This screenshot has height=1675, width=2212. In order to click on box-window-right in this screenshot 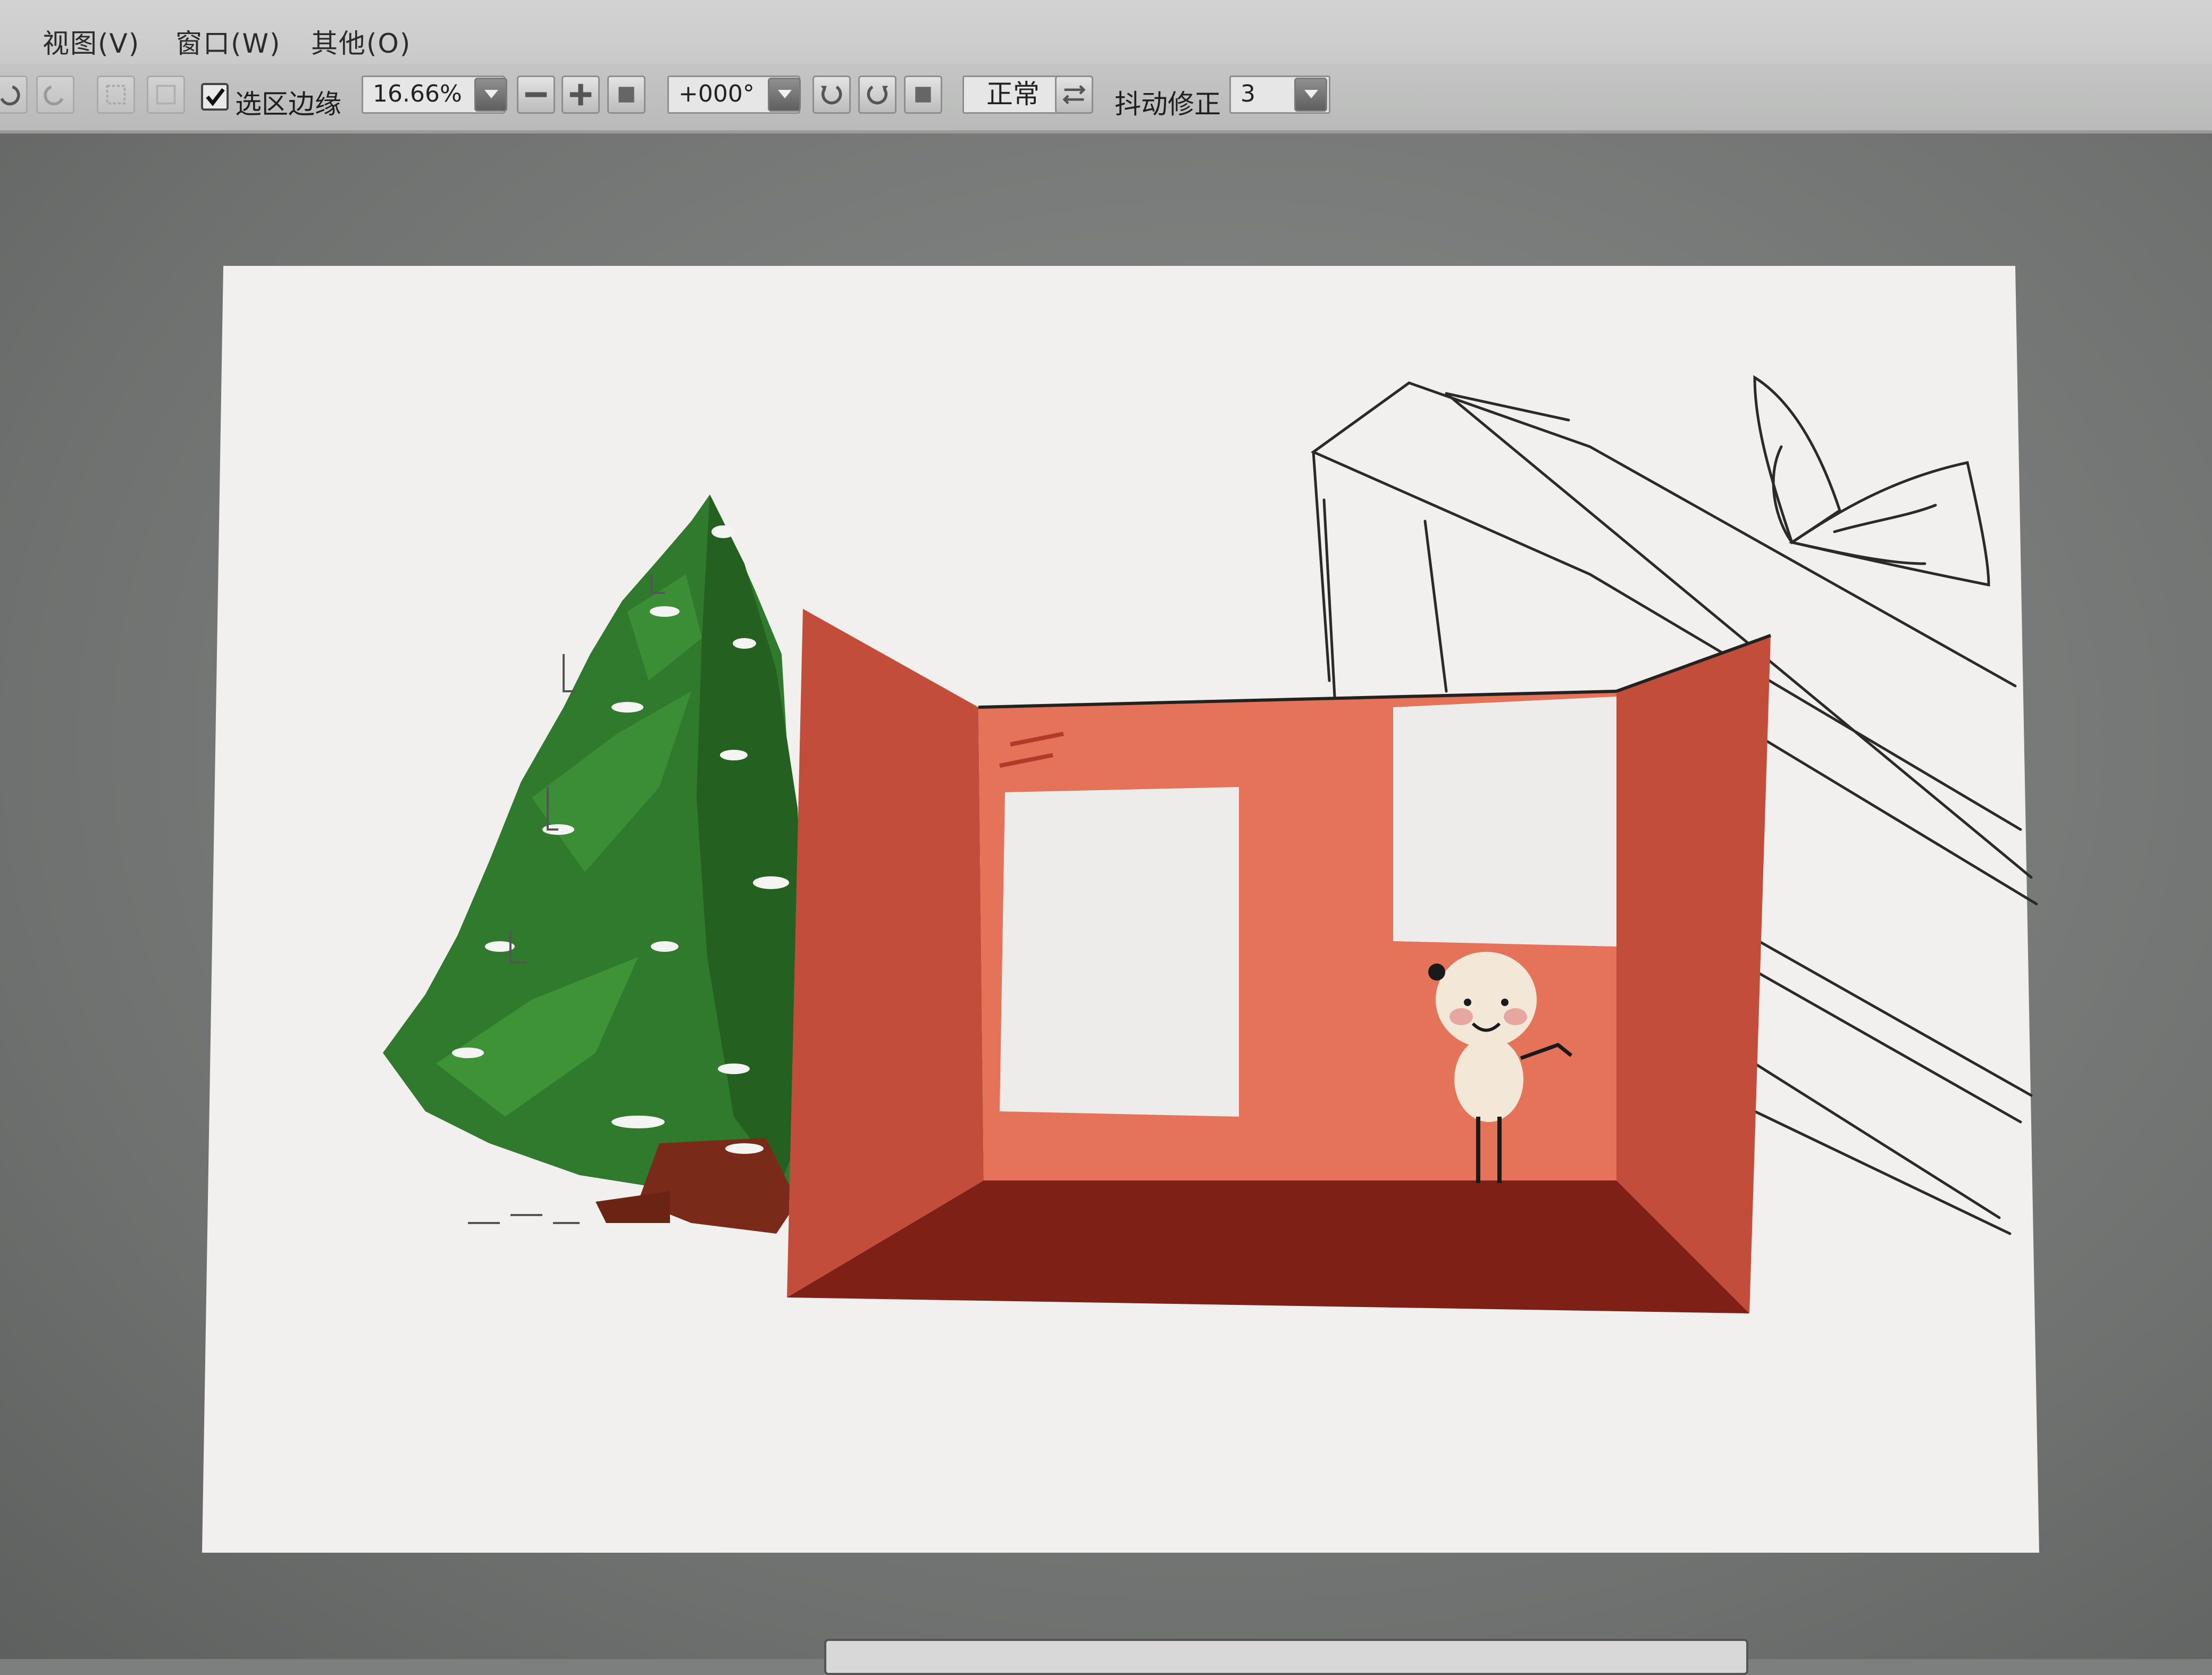, I will do `click(1504, 822)`.